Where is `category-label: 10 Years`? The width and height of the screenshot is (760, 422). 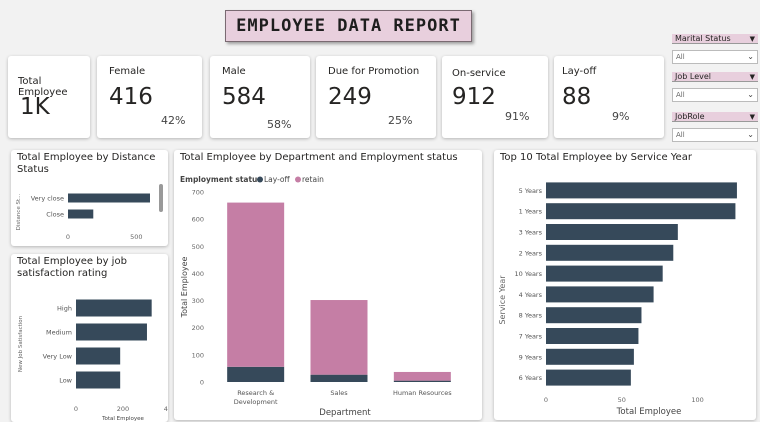 category-label: 10 Years is located at coordinates (529, 274).